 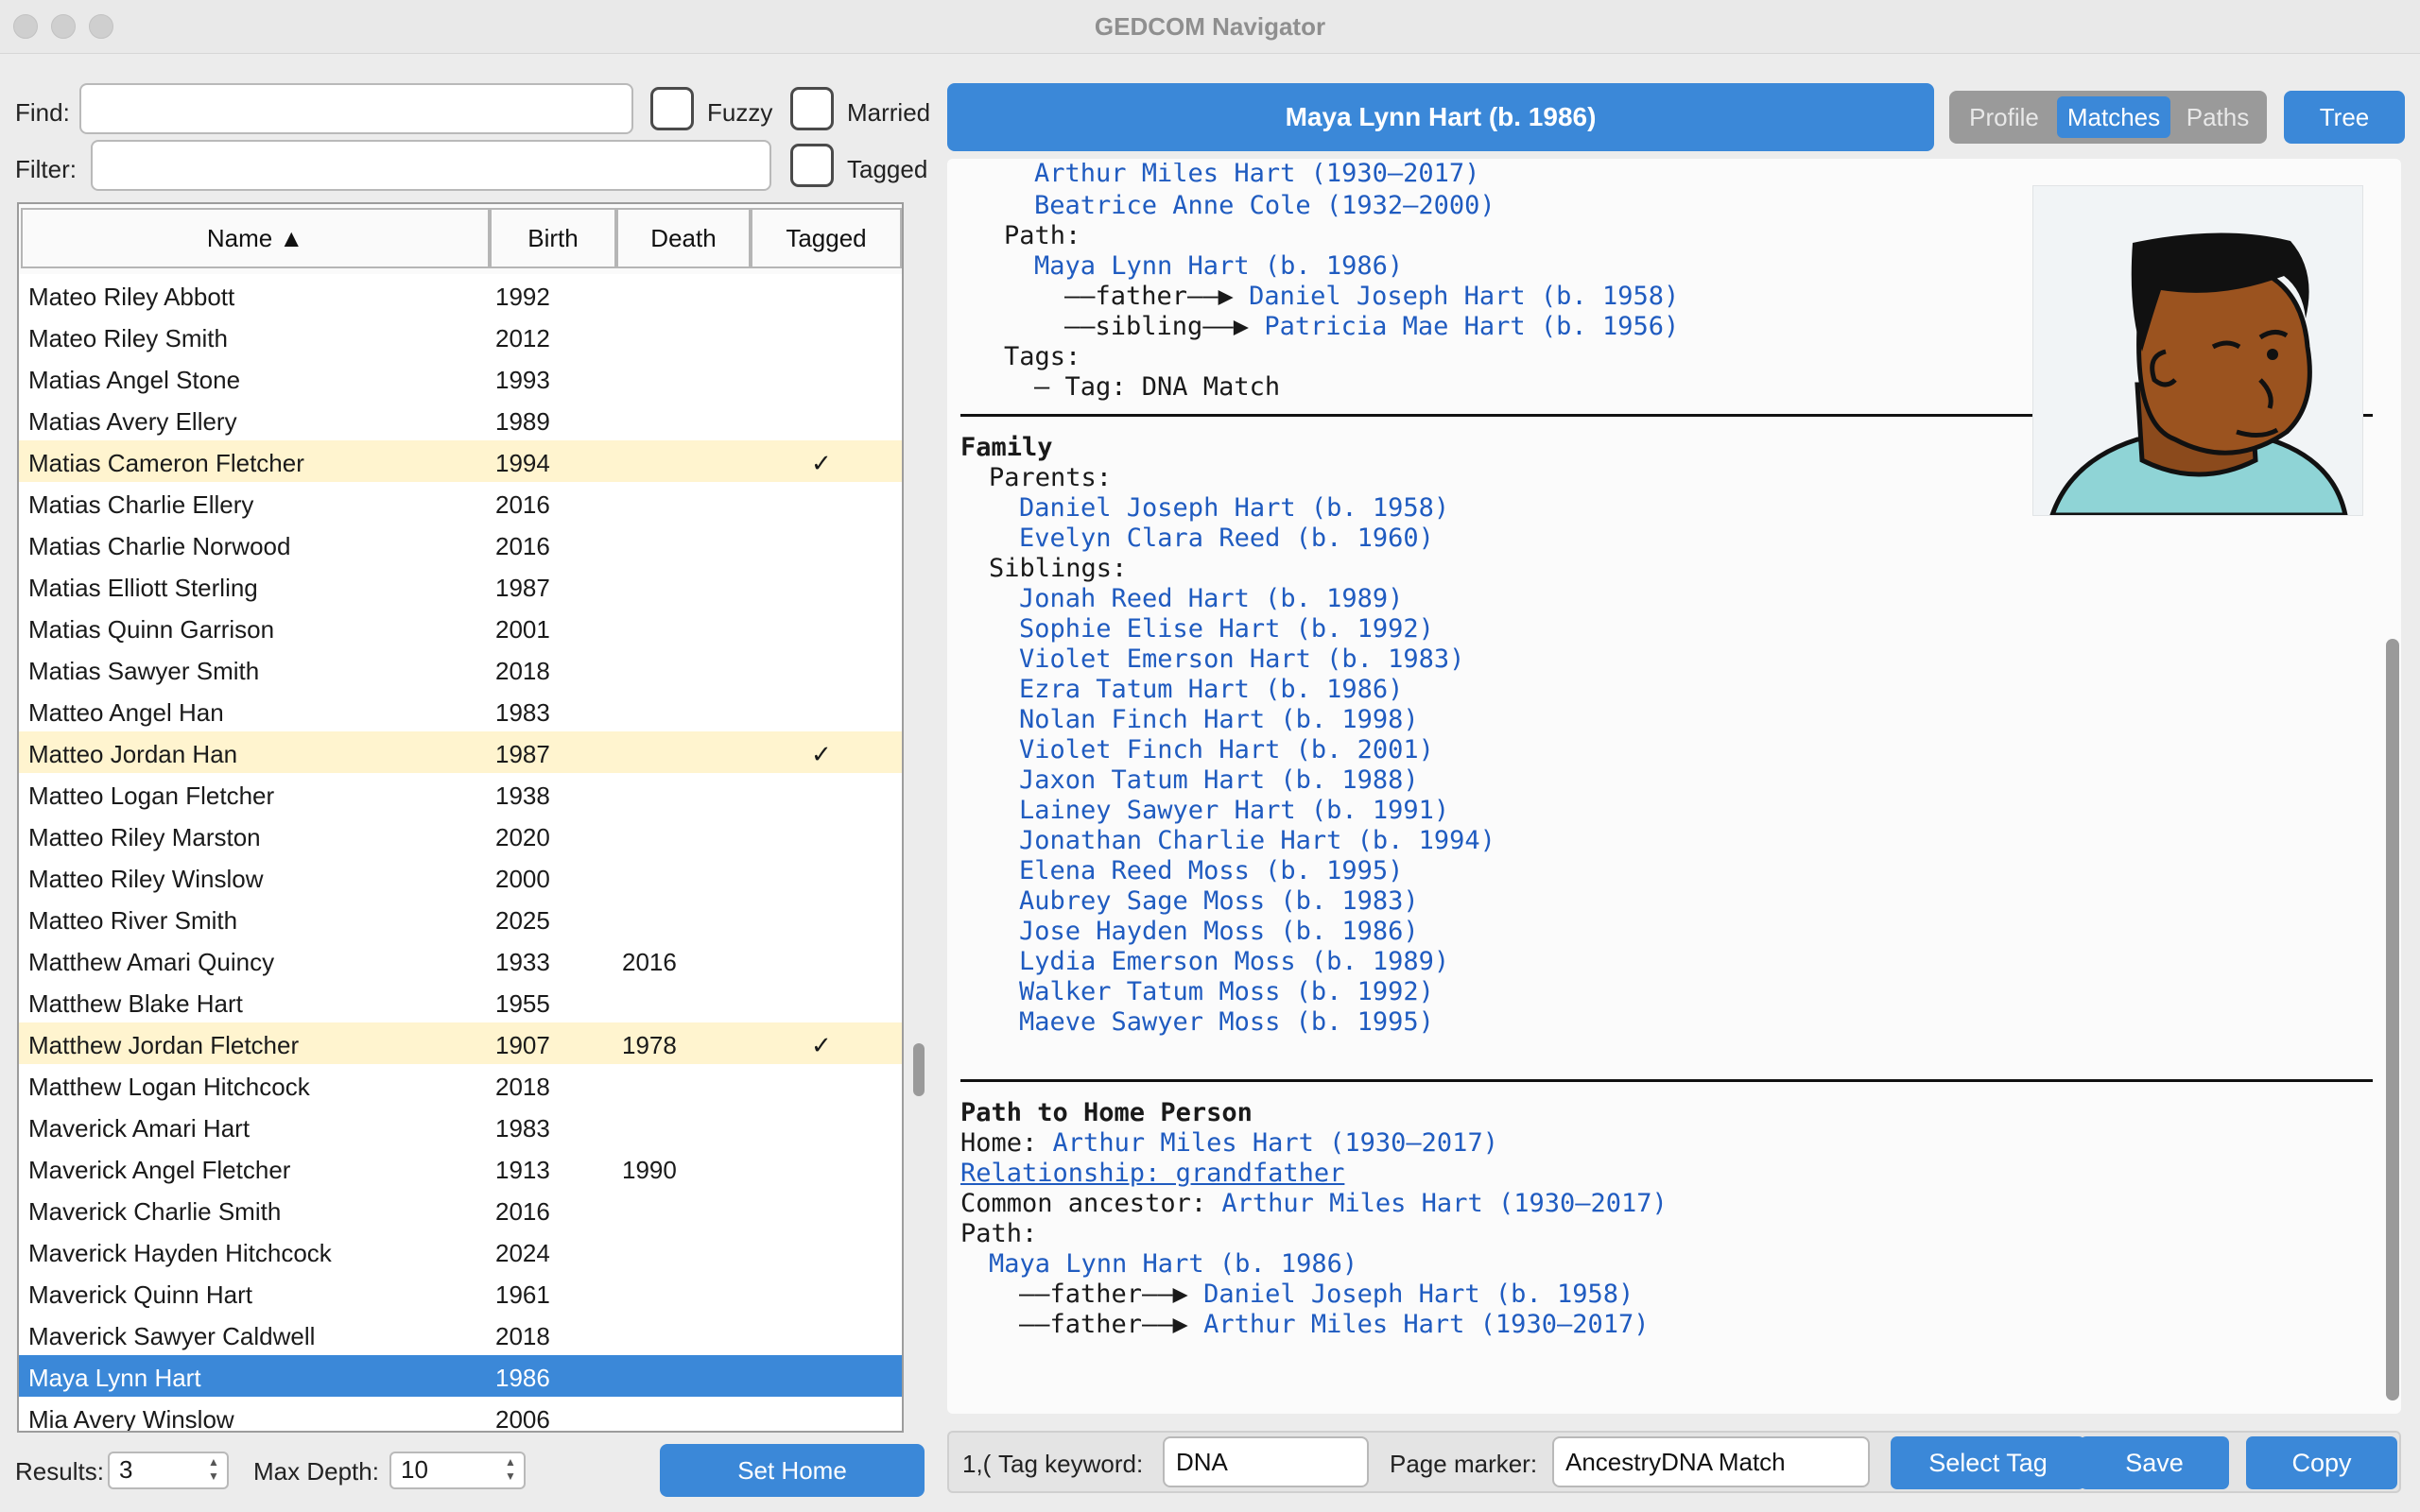 What do you see at coordinates (821, 1045) in the screenshot?
I see `tagged-cell: ✓` at bounding box center [821, 1045].